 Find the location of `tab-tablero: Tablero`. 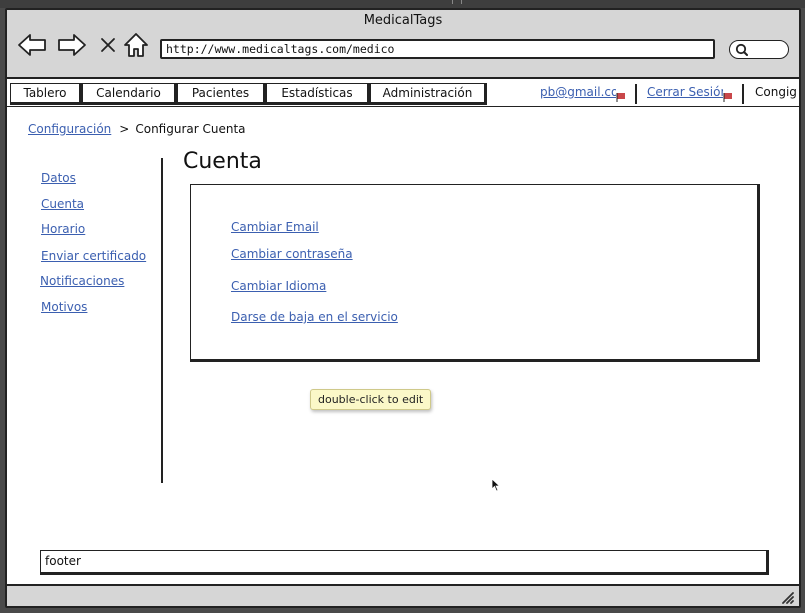

tab-tablero: Tablero is located at coordinates (46, 94).